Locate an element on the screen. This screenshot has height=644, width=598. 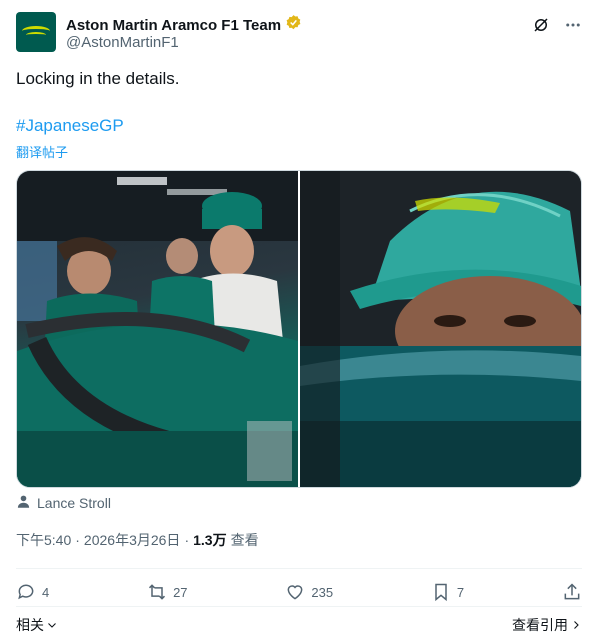
action-bar: 4 27 235 7 is located at coordinates (299, 592).